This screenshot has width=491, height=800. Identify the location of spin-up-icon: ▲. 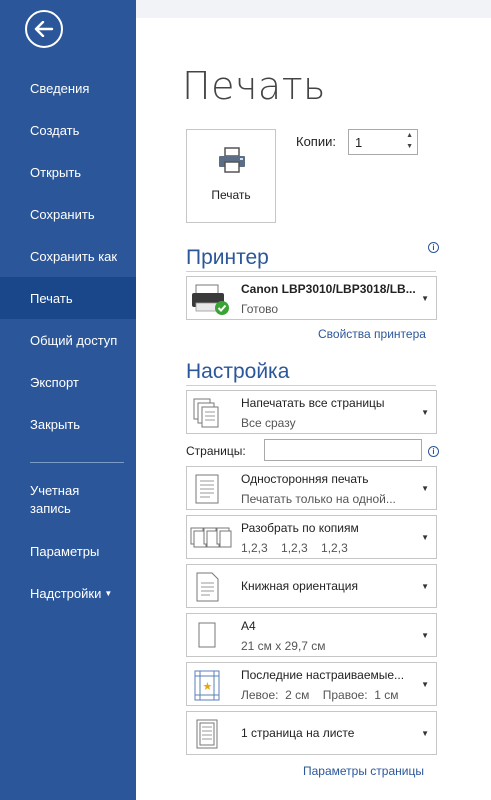
(409, 135).